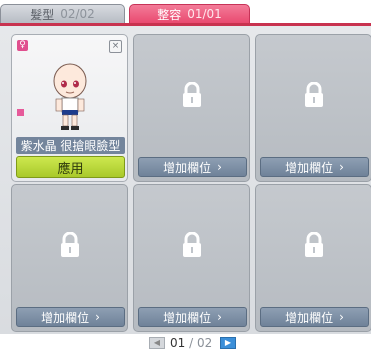 The width and height of the screenshot is (371, 354). What do you see at coordinates (70, 167) in the screenshot?
I see `apply-button: 應用` at bounding box center [70, 167].